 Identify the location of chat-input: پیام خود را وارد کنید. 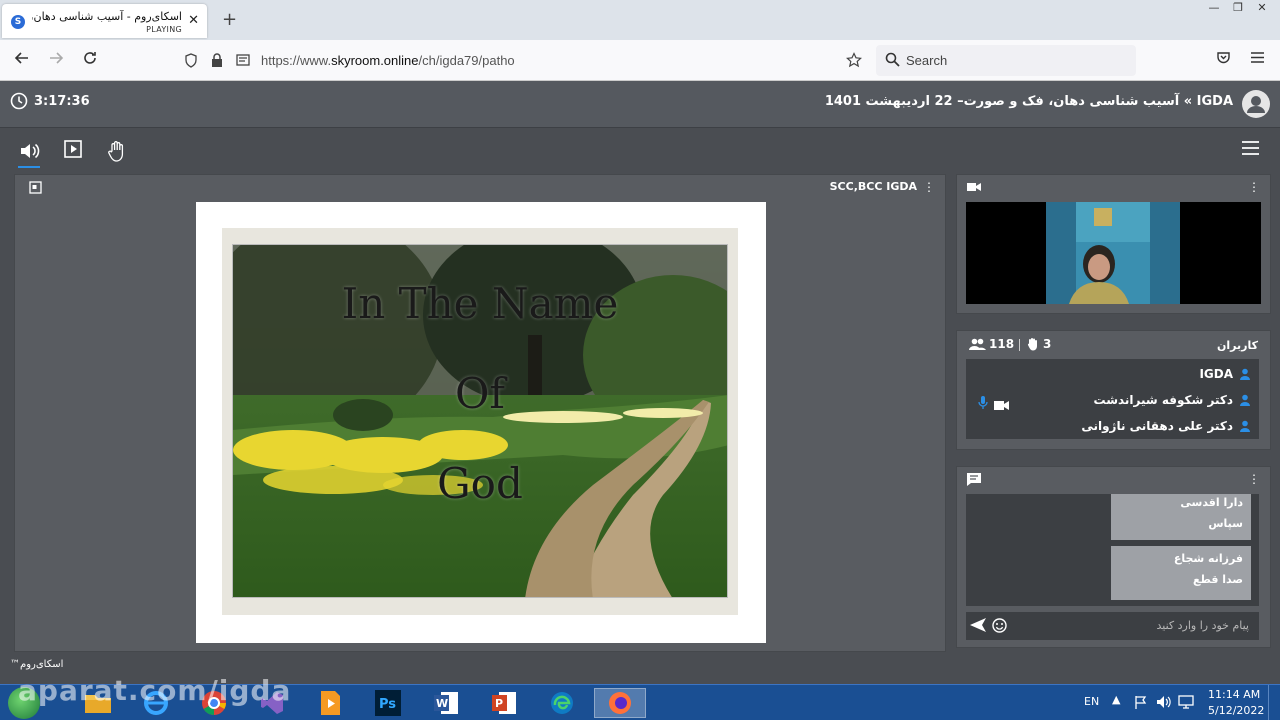
(1112, 626).